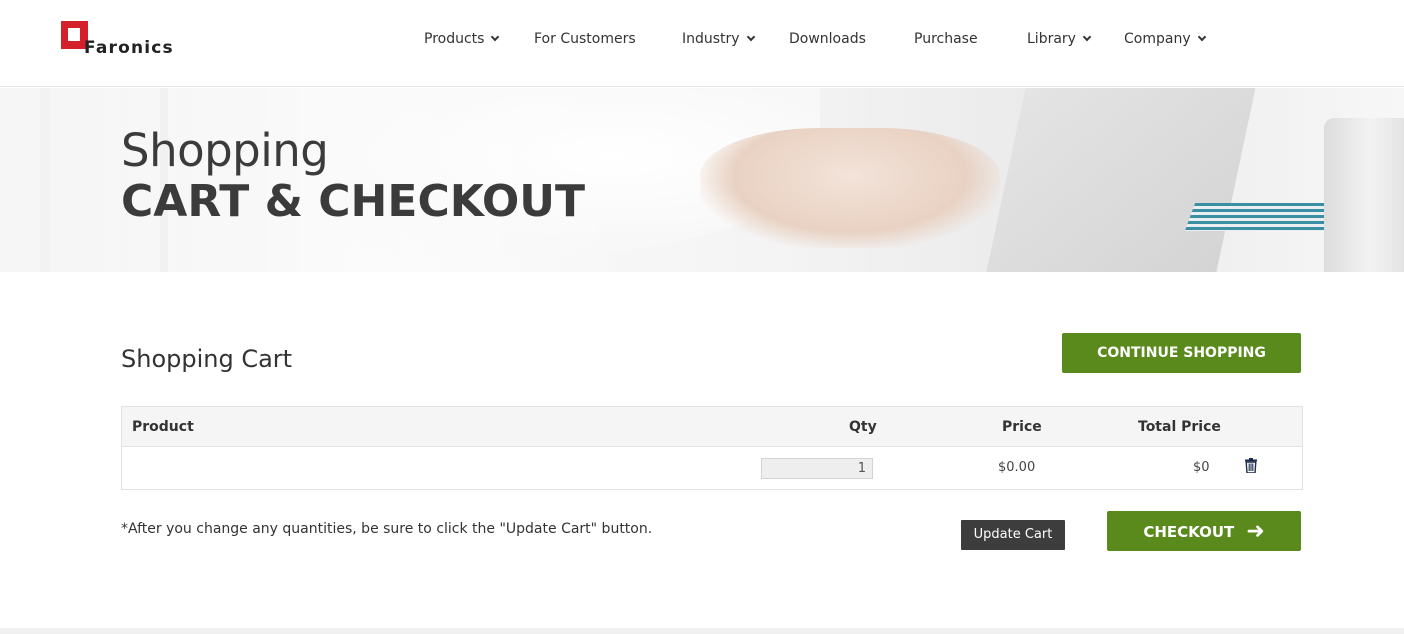  What do you see at coordinates (712, 427) in the screenshot?
I see `cart-table-header: Product Qty Price Total Price` at bounding box center [712, 427].